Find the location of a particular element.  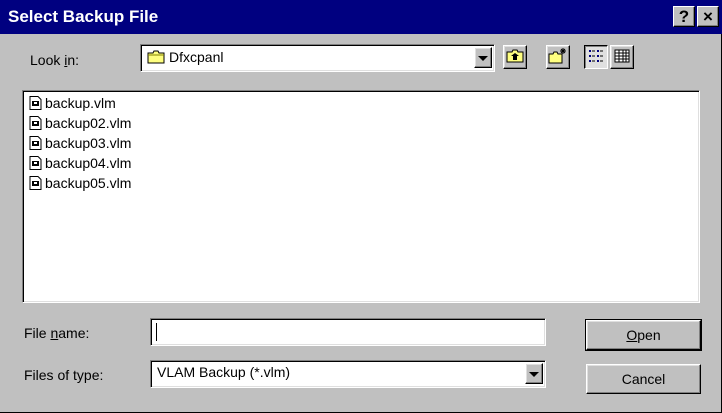

file-type-value: VLAM Backup (*.vlm) is located at coordinates (224, 372).